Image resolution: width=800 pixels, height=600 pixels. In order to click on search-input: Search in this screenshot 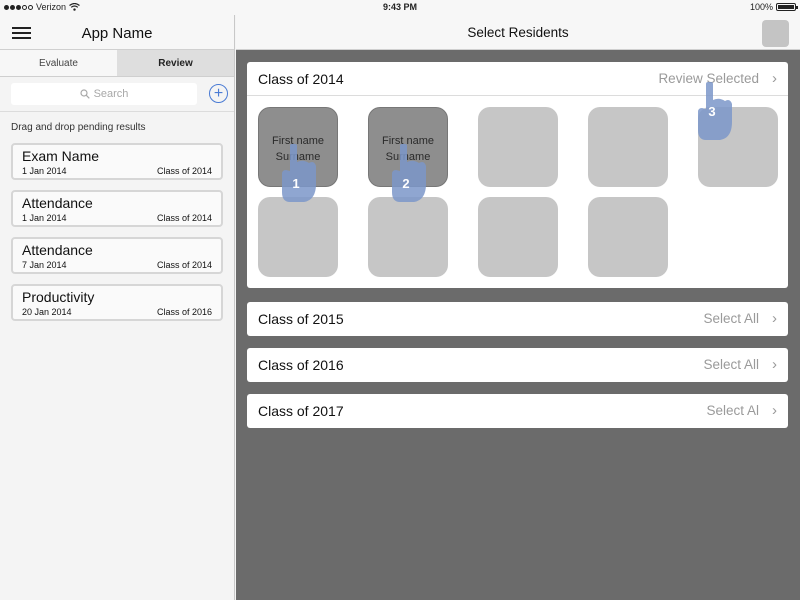, I will do `click(104, 94)`.